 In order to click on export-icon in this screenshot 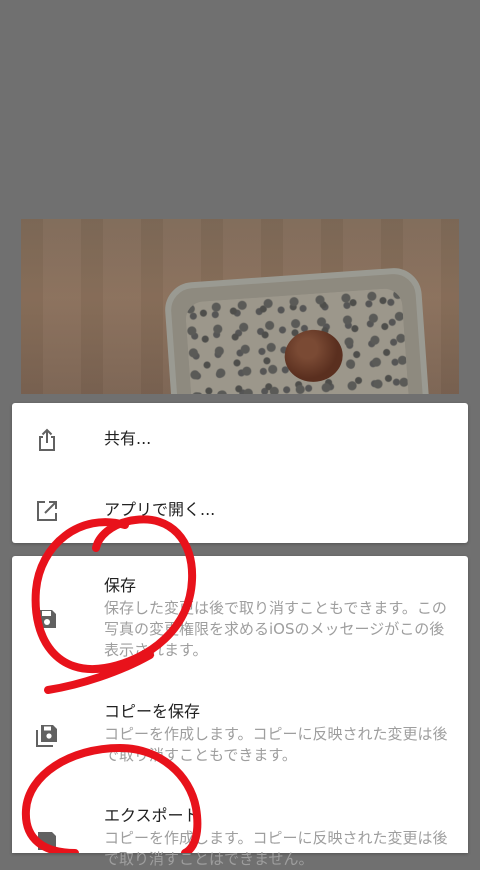, I will do `click(47, 841)`.